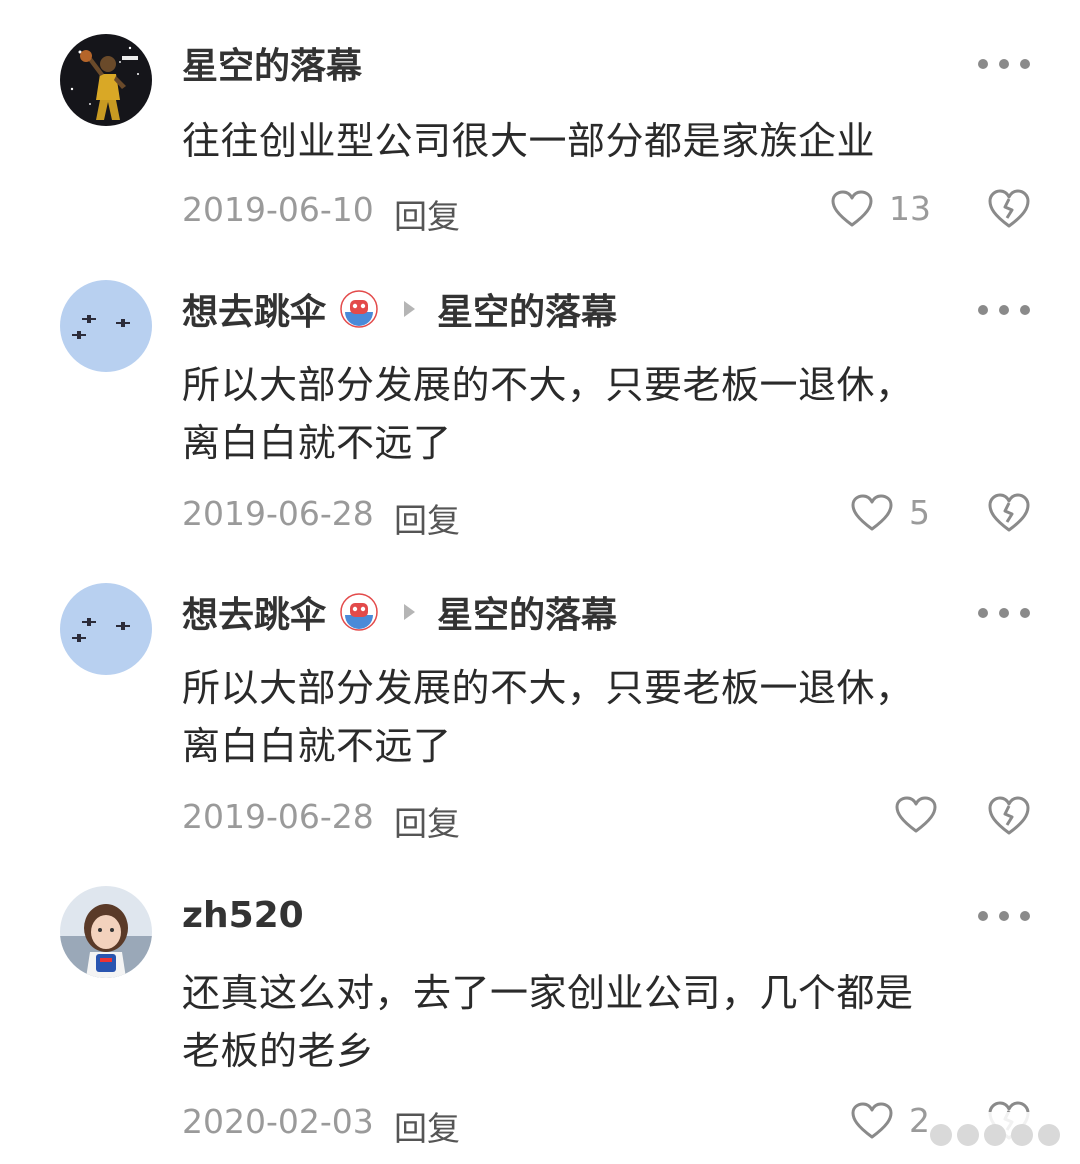 The image size is (1080, 1164). Describe the element at coordinates (919, 512) in the screenshot. I see `like-count: 5` at that location.